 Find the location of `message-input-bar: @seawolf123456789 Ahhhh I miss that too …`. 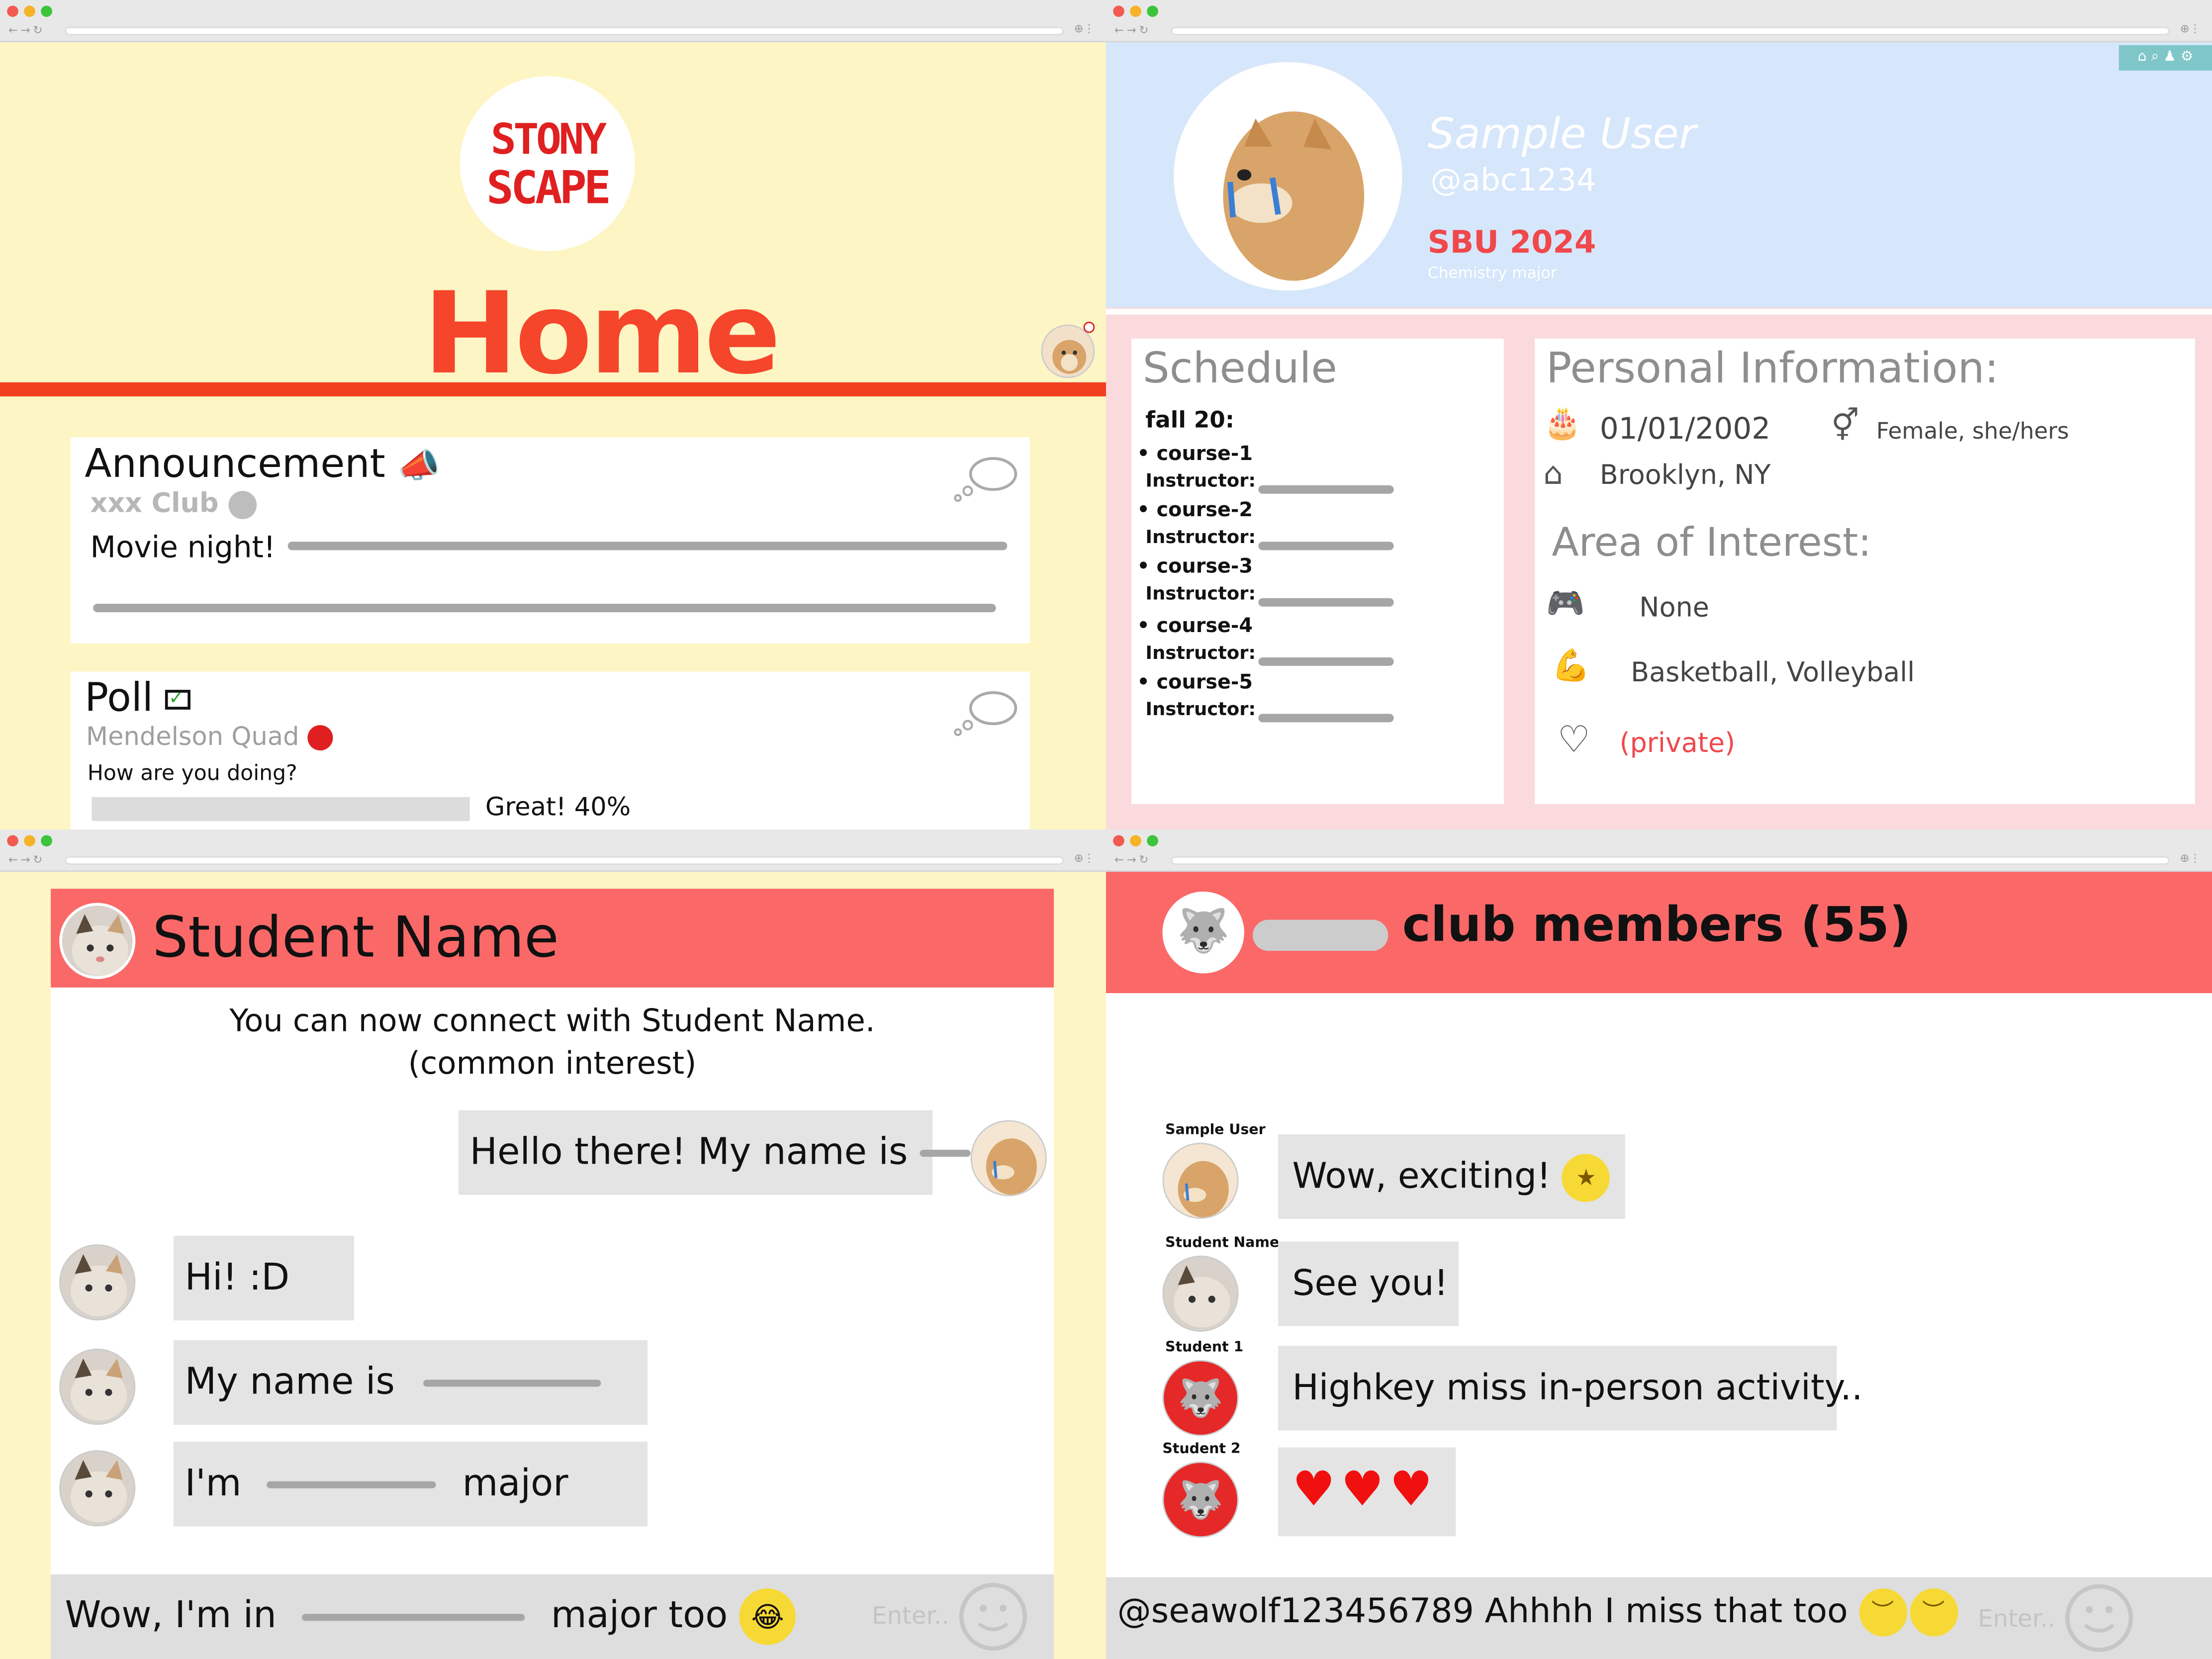

message-input-bar: @seawolf123456789 Ahhhh I miss that too … is located at coordinates (1659, 1618).